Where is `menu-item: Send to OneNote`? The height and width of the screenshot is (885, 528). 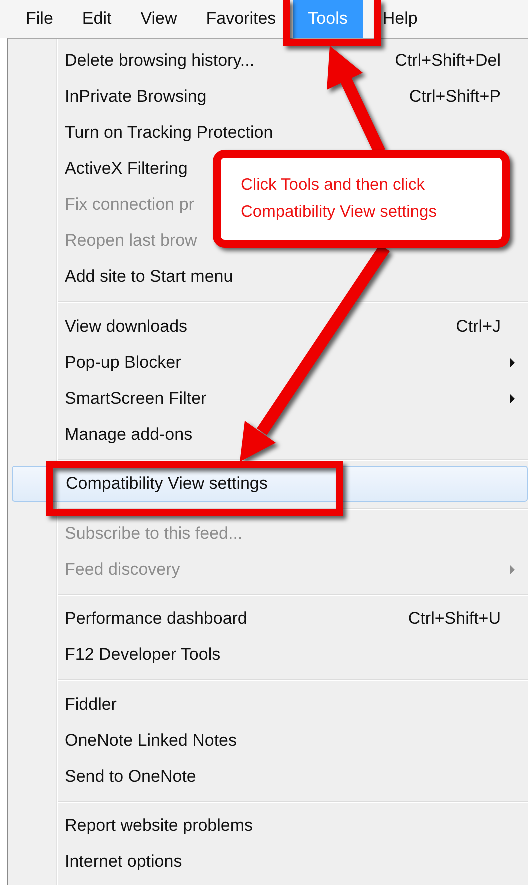 menu-item: Send to OneNote is located at coordinates (268, 776).